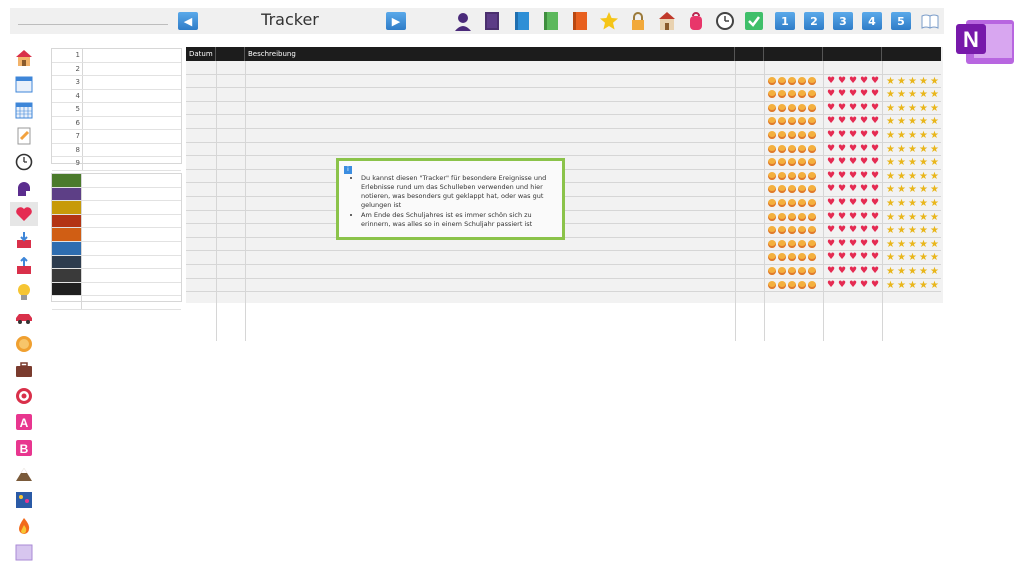 This screenshot has width=1024, height=564. What do you see at coordinates (638, 21) in the screenshot?
I see `lock-icon` at bounding box center [638, 21].